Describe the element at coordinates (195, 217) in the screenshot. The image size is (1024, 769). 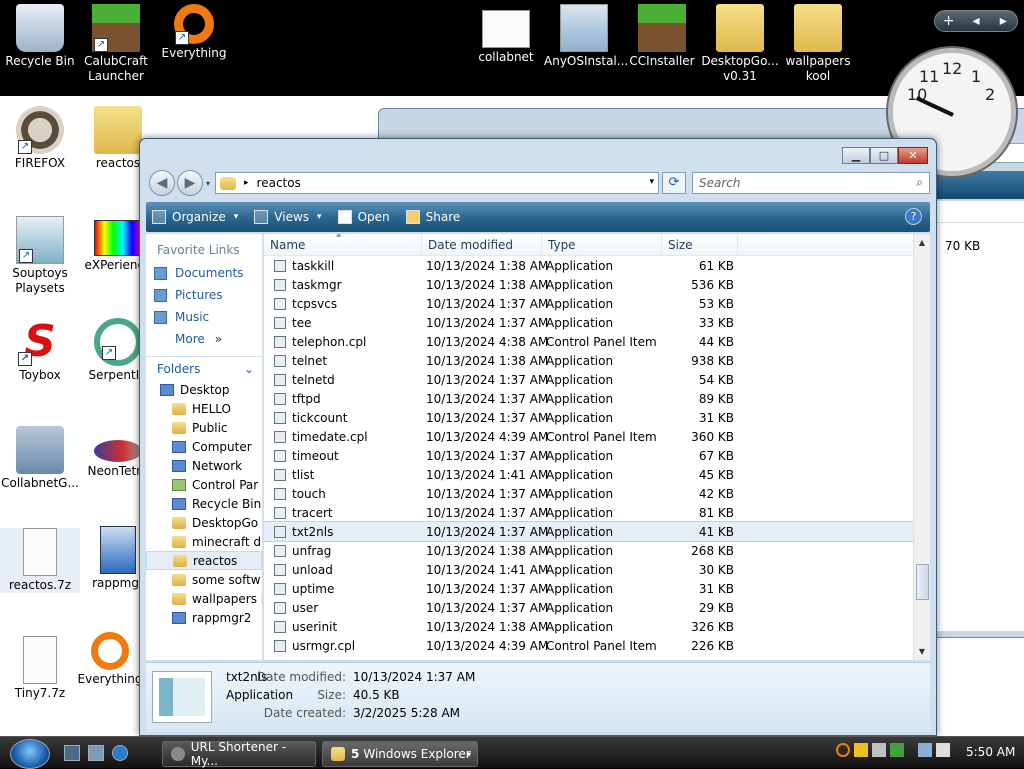
I see `organize-button: Organize ▾` at that location.